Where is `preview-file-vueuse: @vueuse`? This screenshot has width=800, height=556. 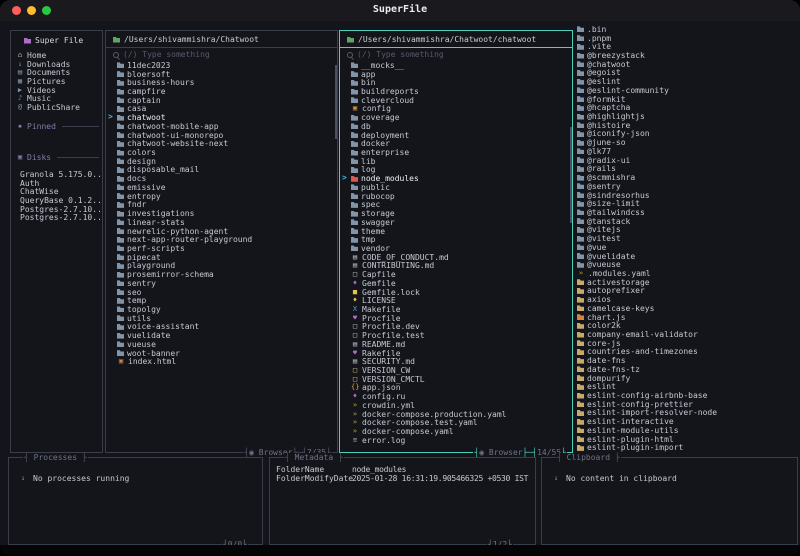
preview-file-vueuse: @vueuse is located at coordinates (686, 264).